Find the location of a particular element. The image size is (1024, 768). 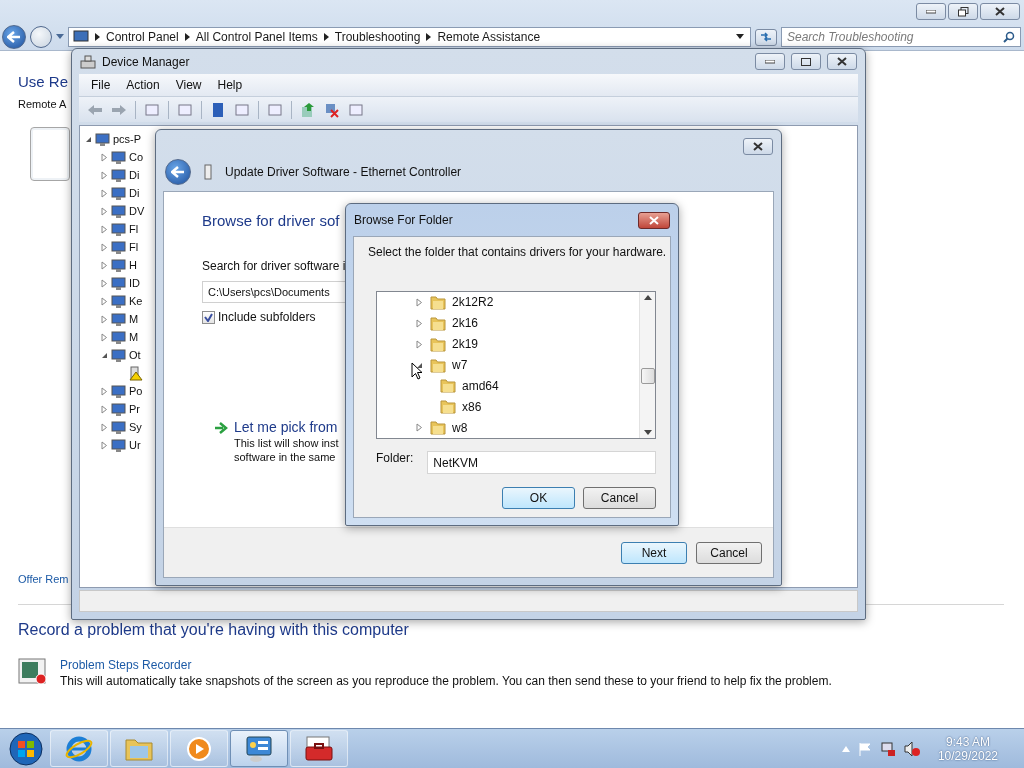

dialog-heading: Browse for driver sof is located at coordinates (271, 220).